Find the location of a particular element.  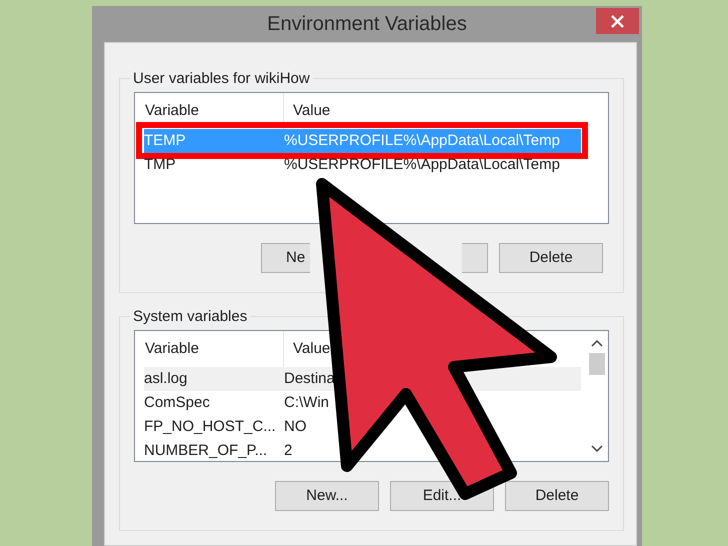

close-icon is located at coordinates (617, 21).